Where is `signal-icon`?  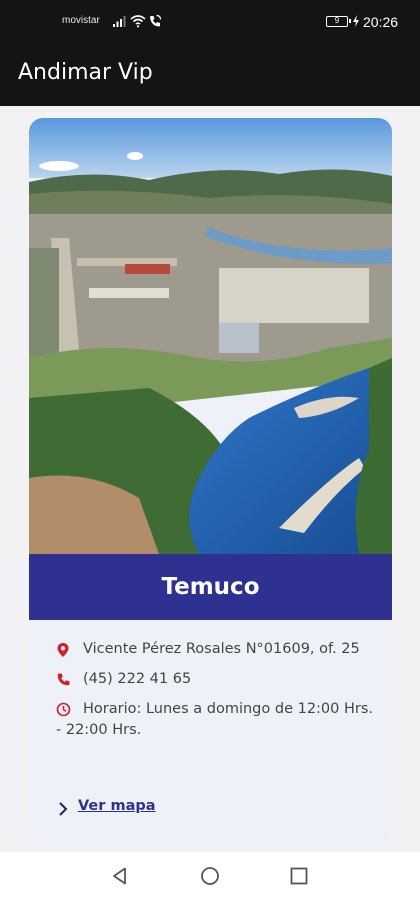 signal-icon is located at coordinates (119, 21).